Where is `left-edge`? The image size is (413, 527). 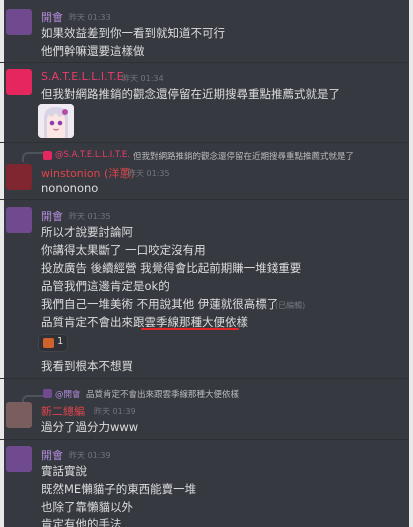
left-edge is located at coordinates (2, 263).